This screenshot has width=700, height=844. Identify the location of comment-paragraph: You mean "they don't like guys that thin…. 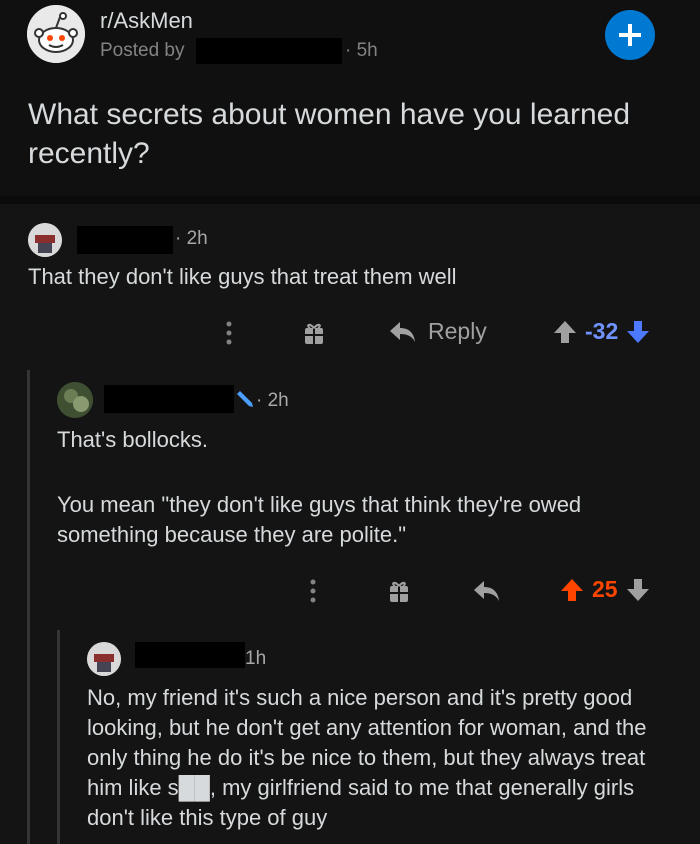
(319, 519).